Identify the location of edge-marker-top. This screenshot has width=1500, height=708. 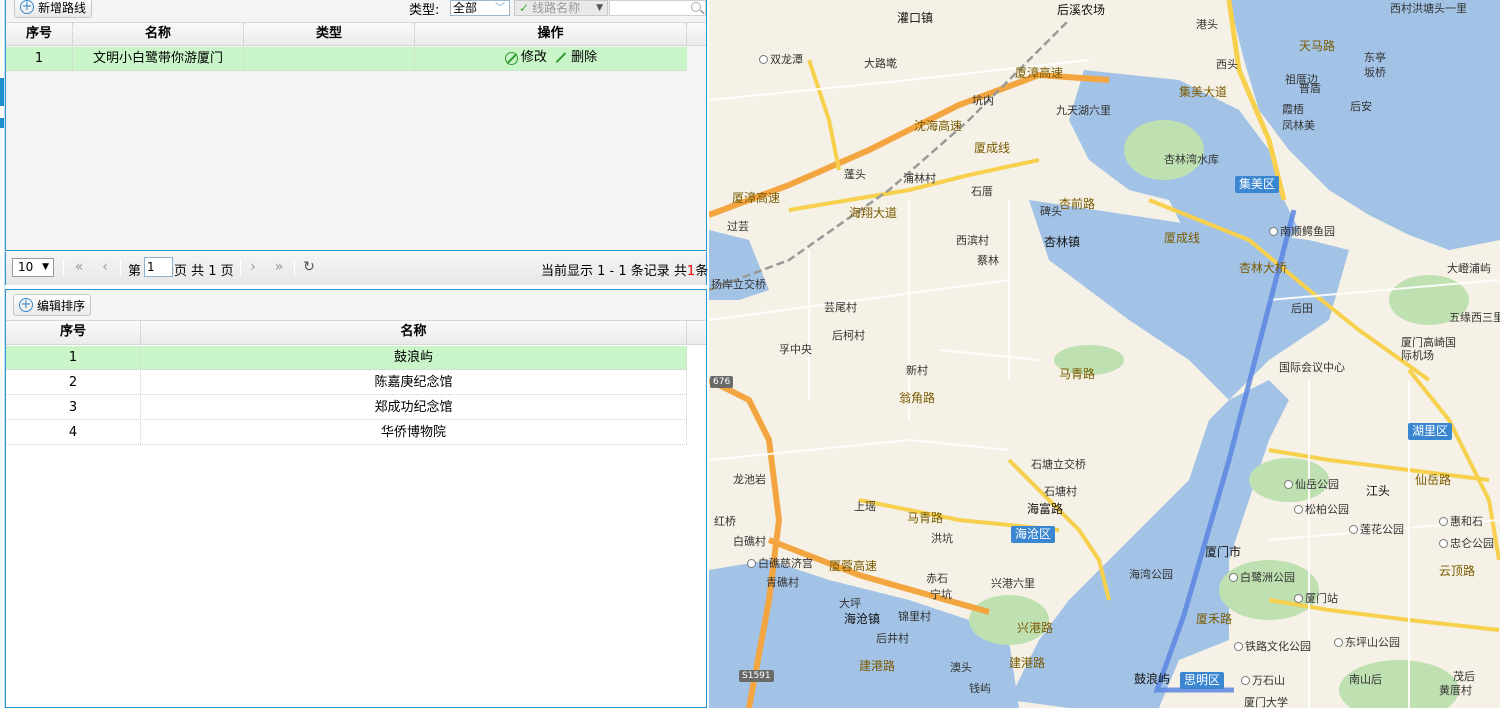
(2, 92).